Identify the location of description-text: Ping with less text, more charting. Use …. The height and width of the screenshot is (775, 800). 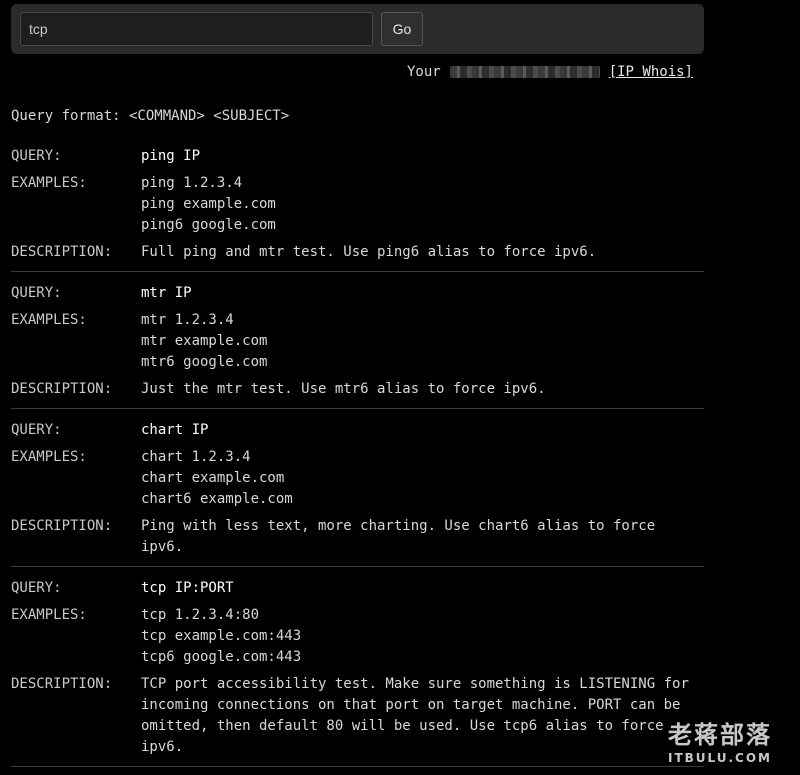
(398, 536).